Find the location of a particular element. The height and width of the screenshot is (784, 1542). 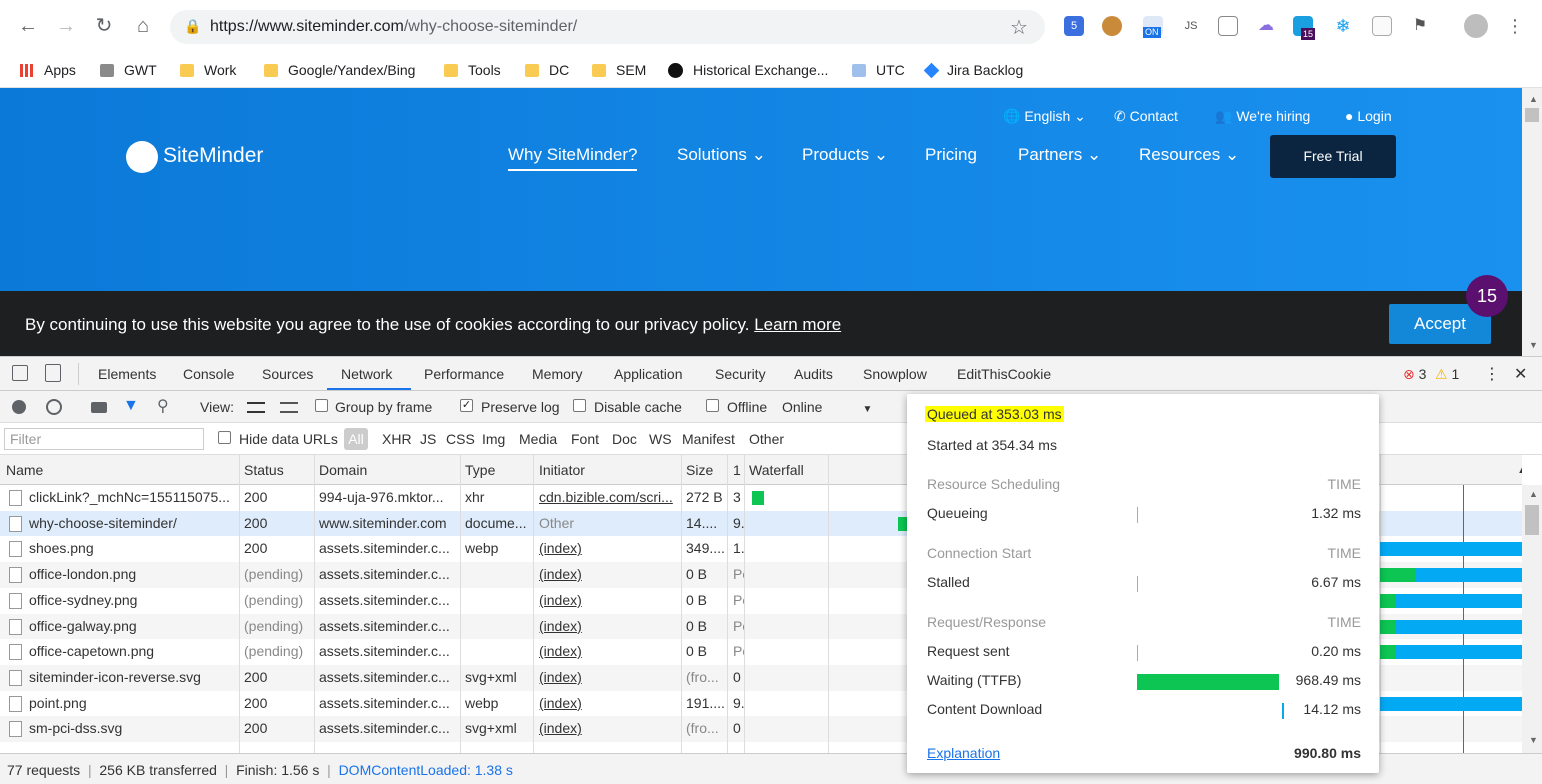

sort-ascending-icon: ▲ is located at coordinates (1519, 470).